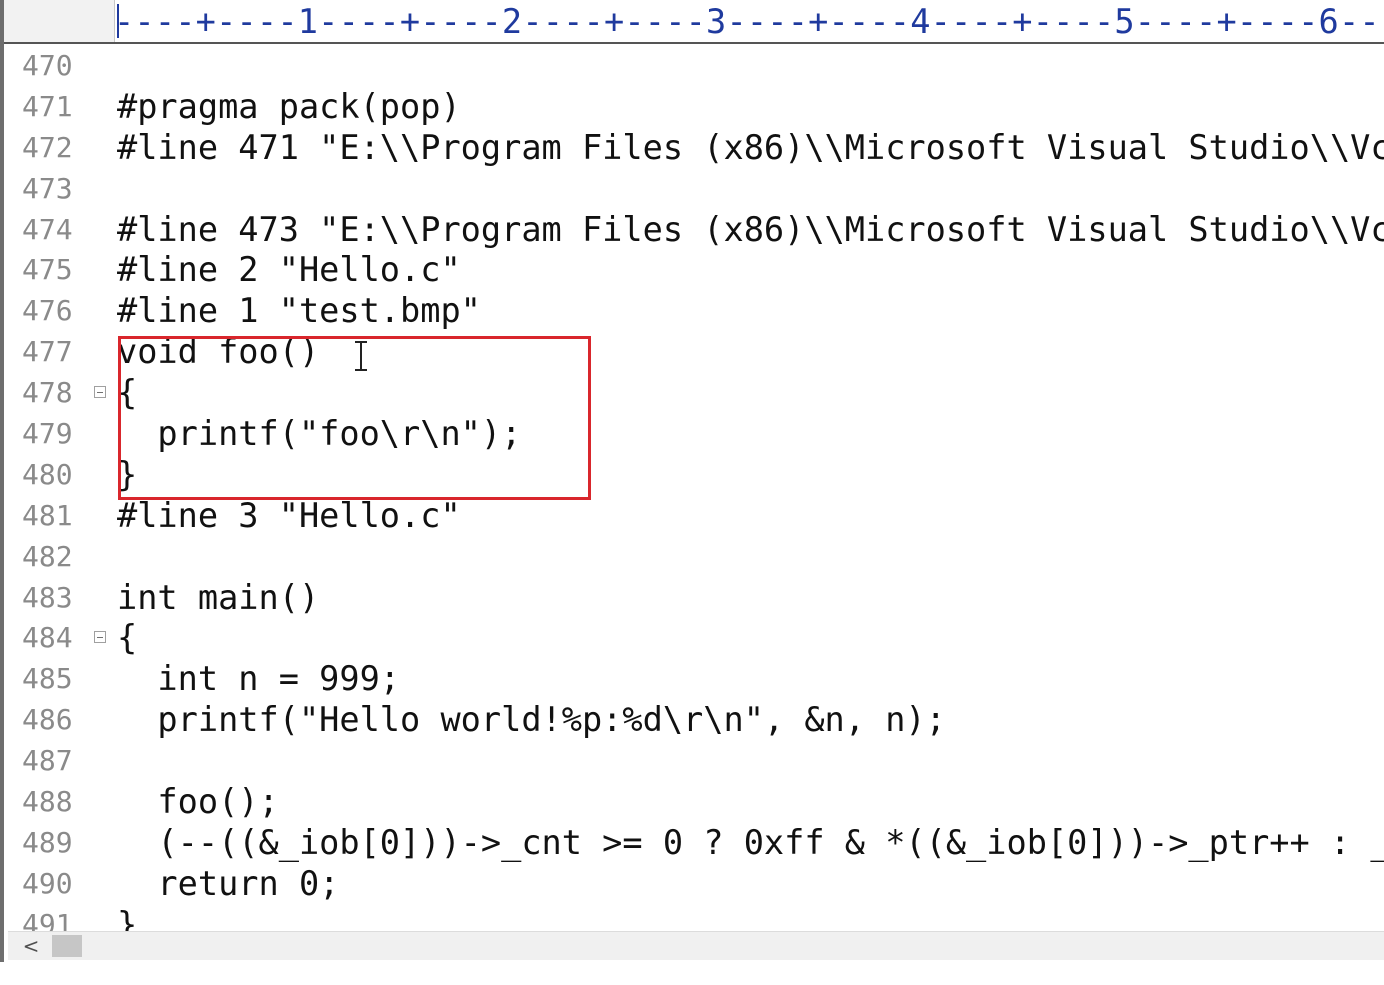  I want to click on code-line: 471 #pragma pack(pop), so click(694, 107).